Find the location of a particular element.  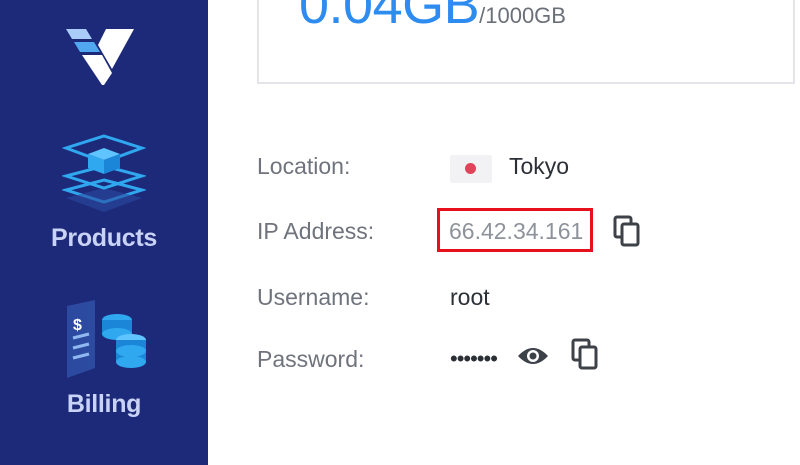

location-label: Location: is located at coordinates (304, 166).